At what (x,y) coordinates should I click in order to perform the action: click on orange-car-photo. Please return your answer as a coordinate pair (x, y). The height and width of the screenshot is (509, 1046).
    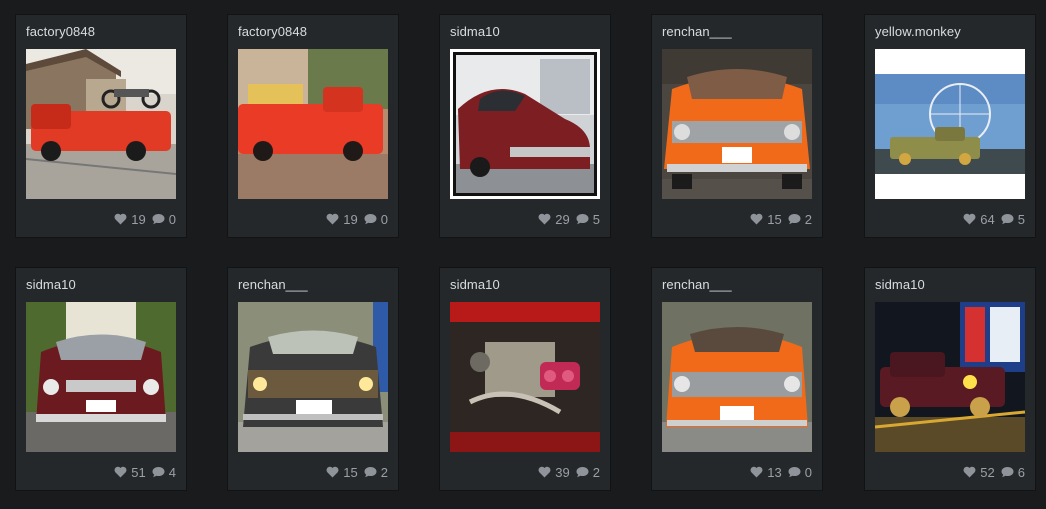
    Looking at the image, I should click on (737, 124).